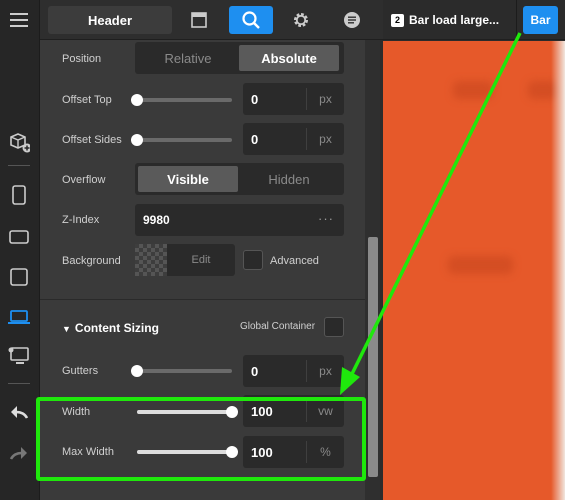 This screenshot has height=500, width=565. What do you see at coordinates (254, 139) in the screenshot?
I see `offset-sides-value: 0` at bounding box center [254, 139].